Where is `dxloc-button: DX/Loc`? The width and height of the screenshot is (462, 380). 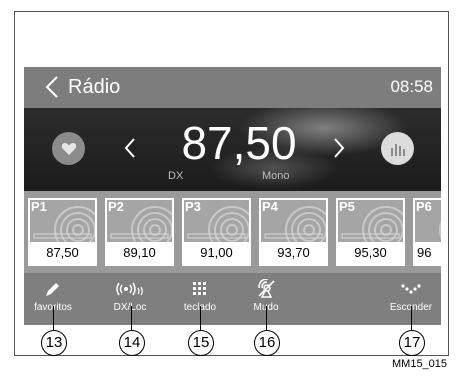 dxloc-button: DX/Loc is located at coordinates (130, 299).